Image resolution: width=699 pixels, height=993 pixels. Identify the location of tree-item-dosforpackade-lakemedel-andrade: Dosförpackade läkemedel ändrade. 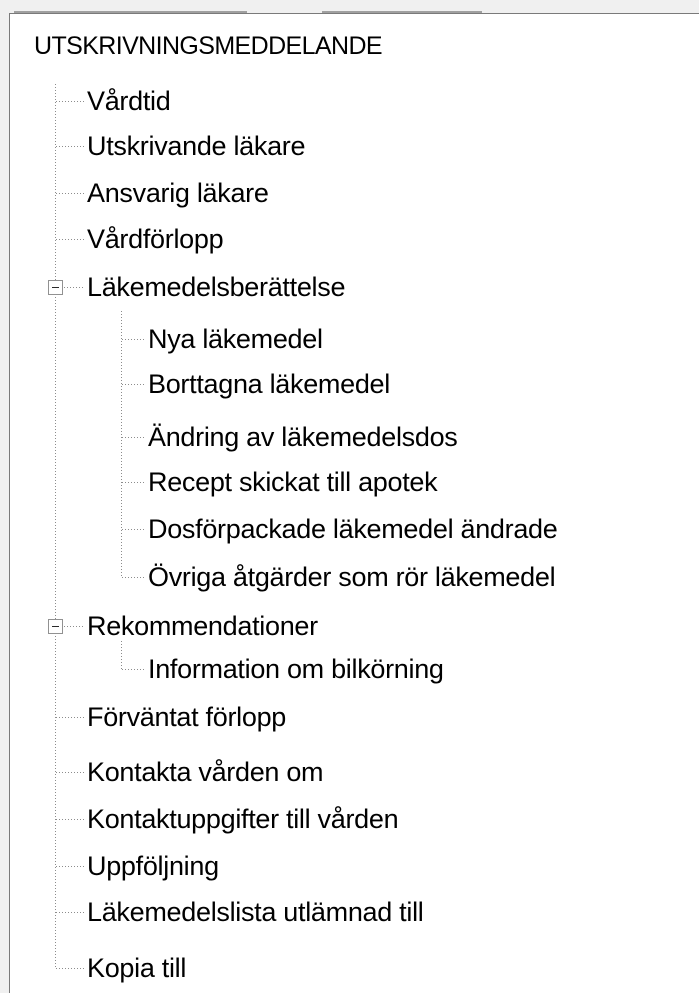
(353, 529).